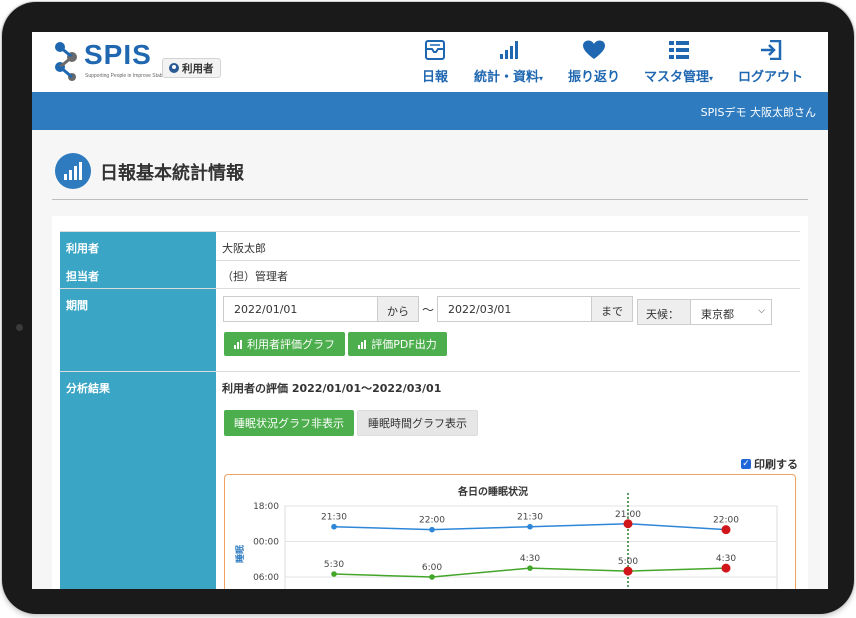 This screenshot has height=618, width=856. What do you see at coordinates (770, 50) in the screenshot?
I see `logout-icon` at bounding box center [770, 50].